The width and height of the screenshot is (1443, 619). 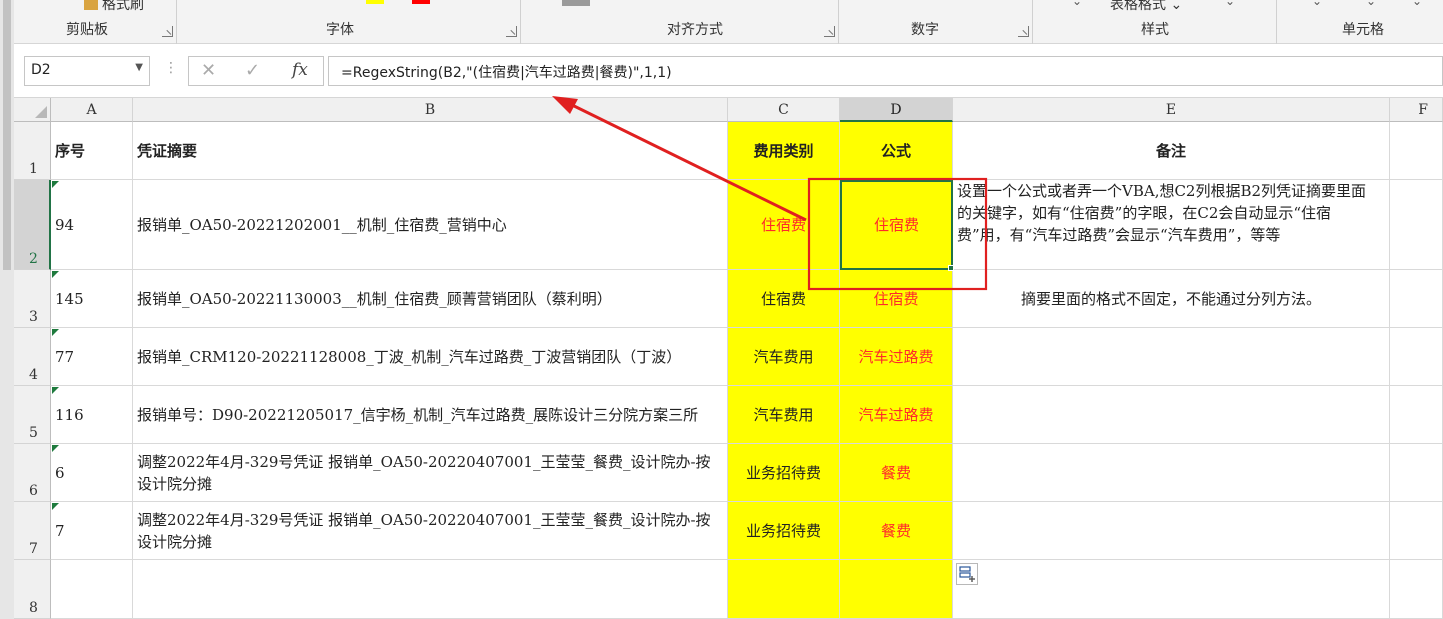 I want to click on annotation-rectangle, so click(x=897, y=234).